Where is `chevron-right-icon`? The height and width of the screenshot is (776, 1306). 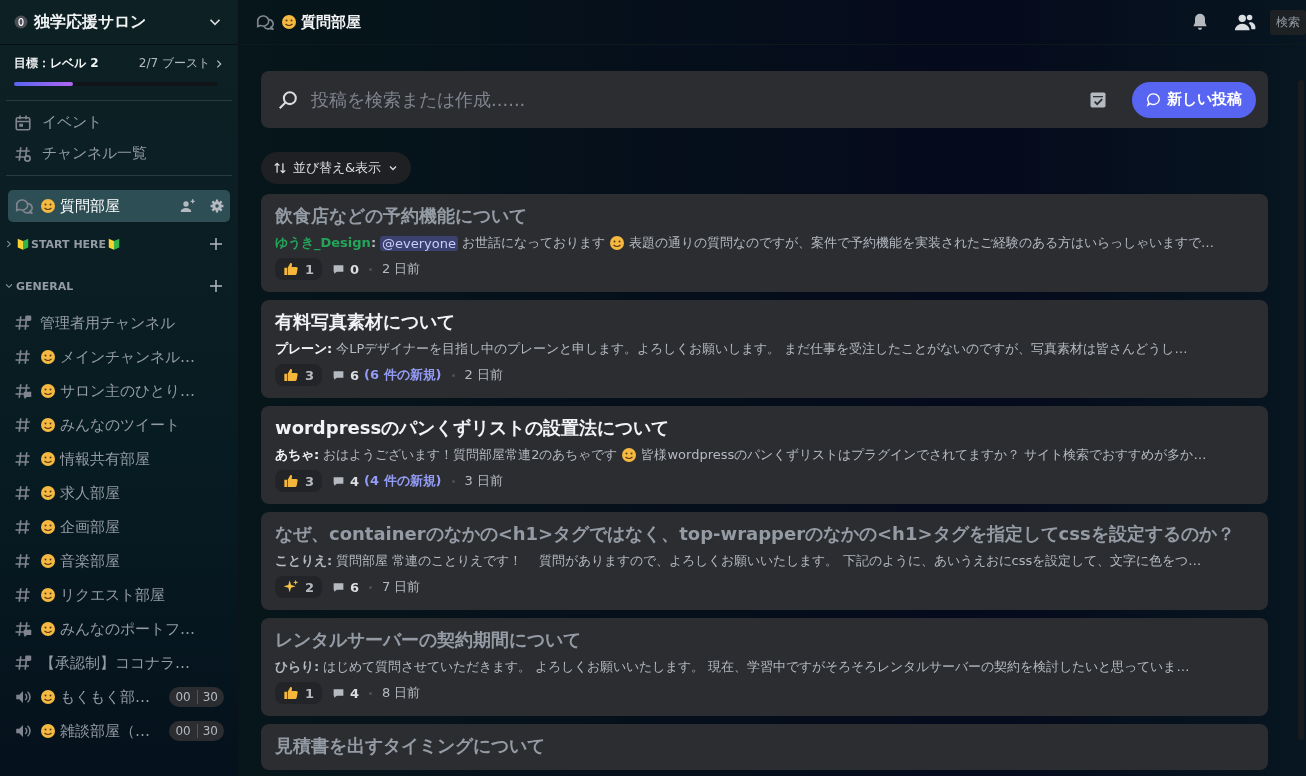
chevron-right-icon is located at coordinates (219, 63).